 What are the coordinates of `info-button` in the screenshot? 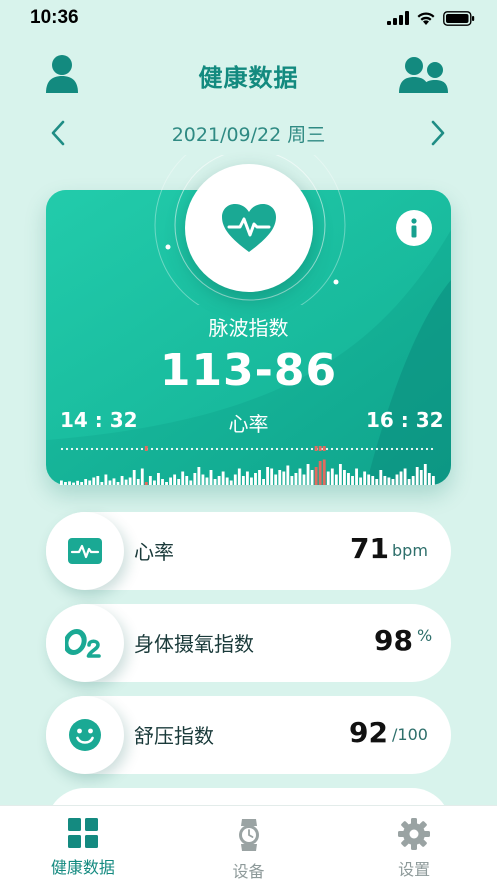 It's located at (414, 228).